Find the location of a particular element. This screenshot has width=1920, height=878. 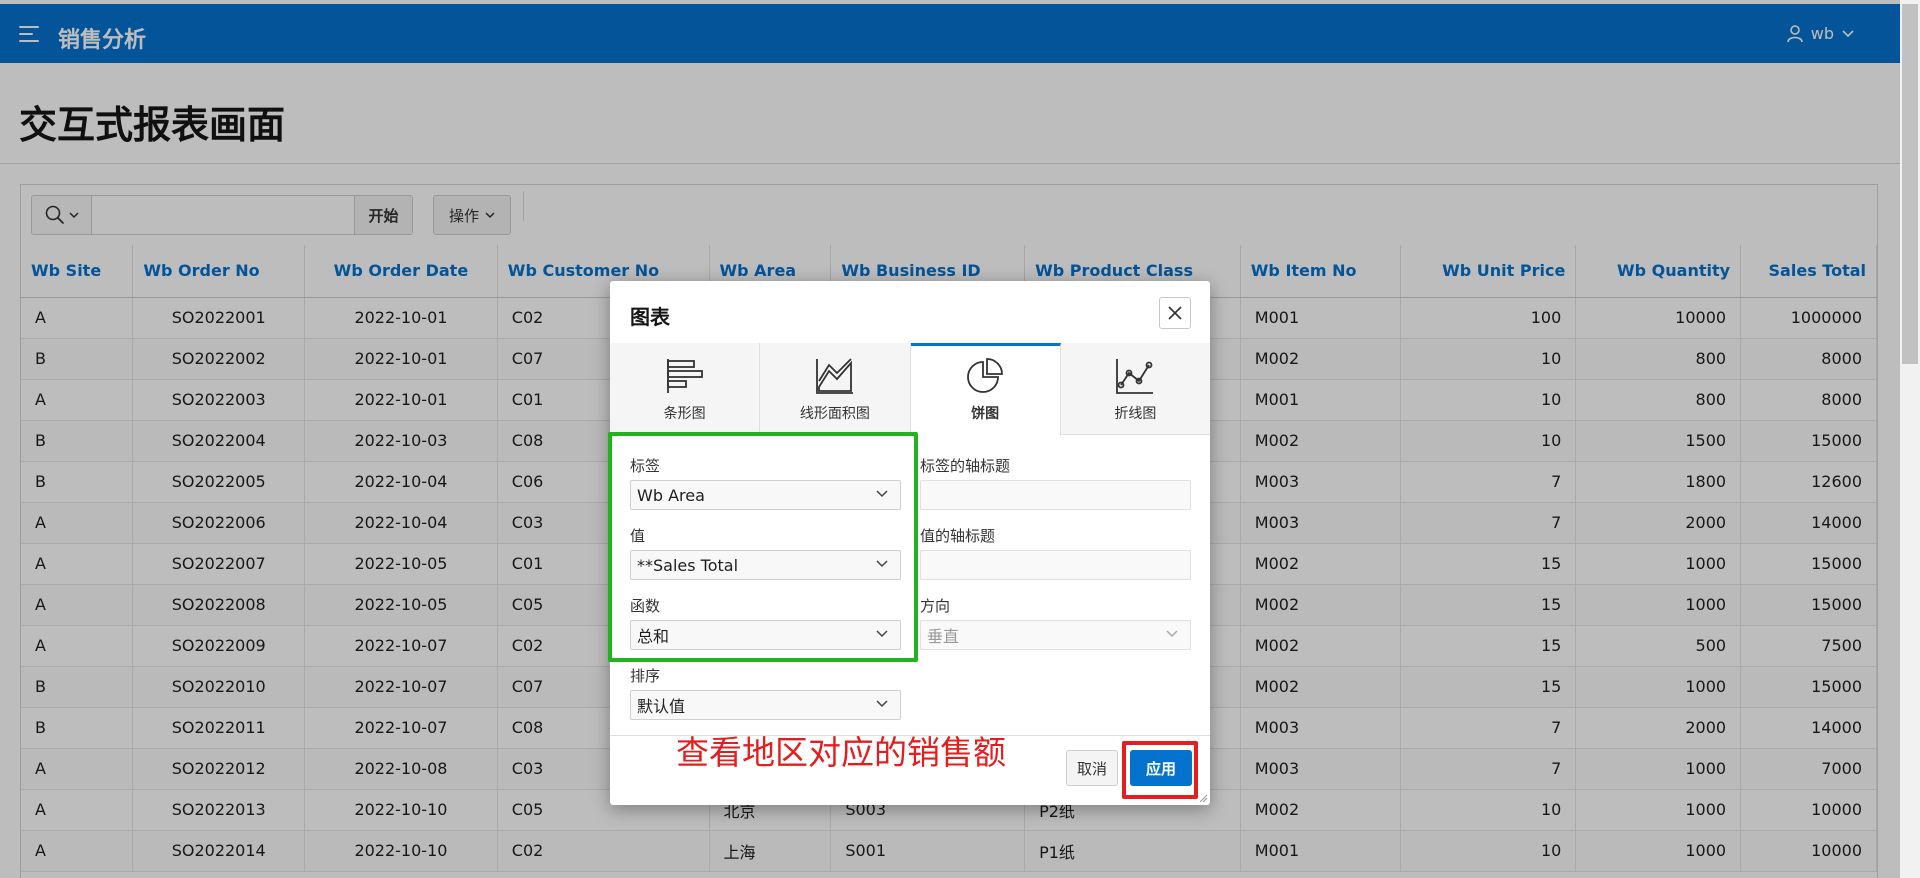

chart-type-tabs: 条形图 线形面积图 饼图 折线图 is located at coordinates (910, 389).